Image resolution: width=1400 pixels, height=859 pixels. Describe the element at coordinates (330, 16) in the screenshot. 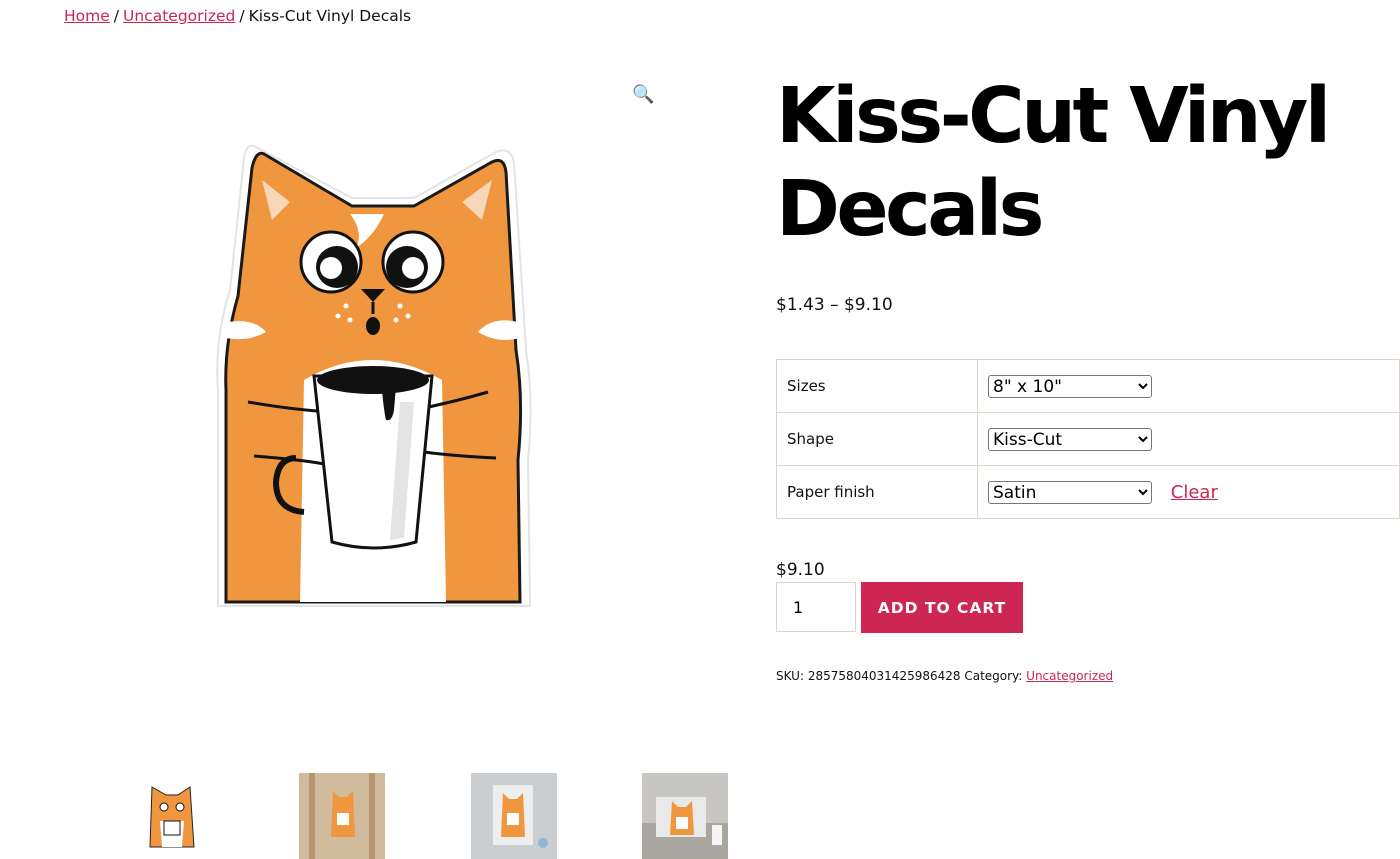

I see `breadcrumb-current: Kiss-Cut Vinyl Decals` at that location.